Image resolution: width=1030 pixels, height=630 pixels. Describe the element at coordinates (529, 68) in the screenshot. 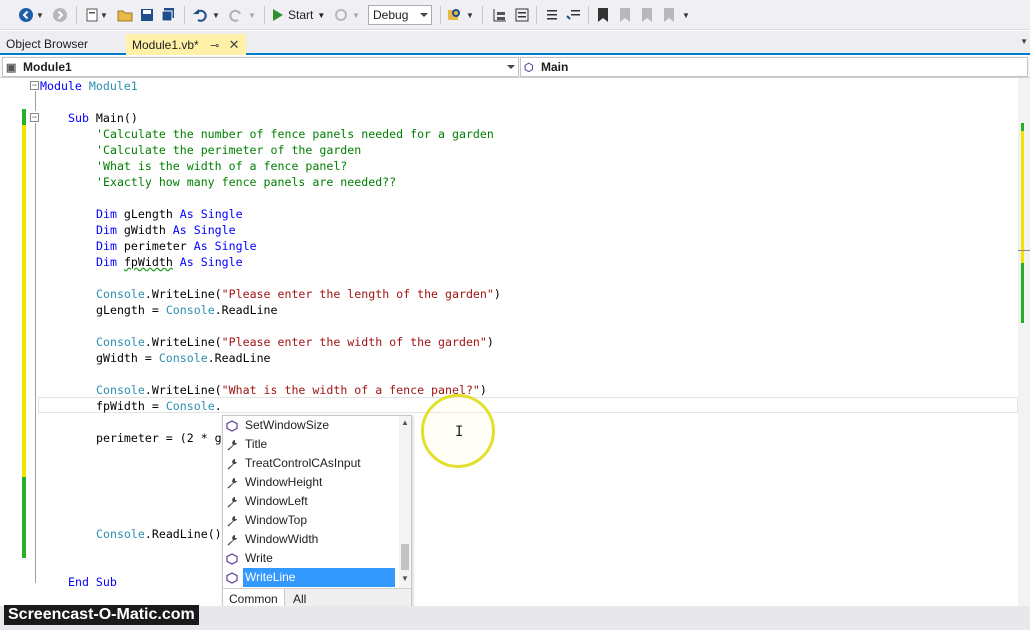

I see `method-icon: ⬡` at that location.